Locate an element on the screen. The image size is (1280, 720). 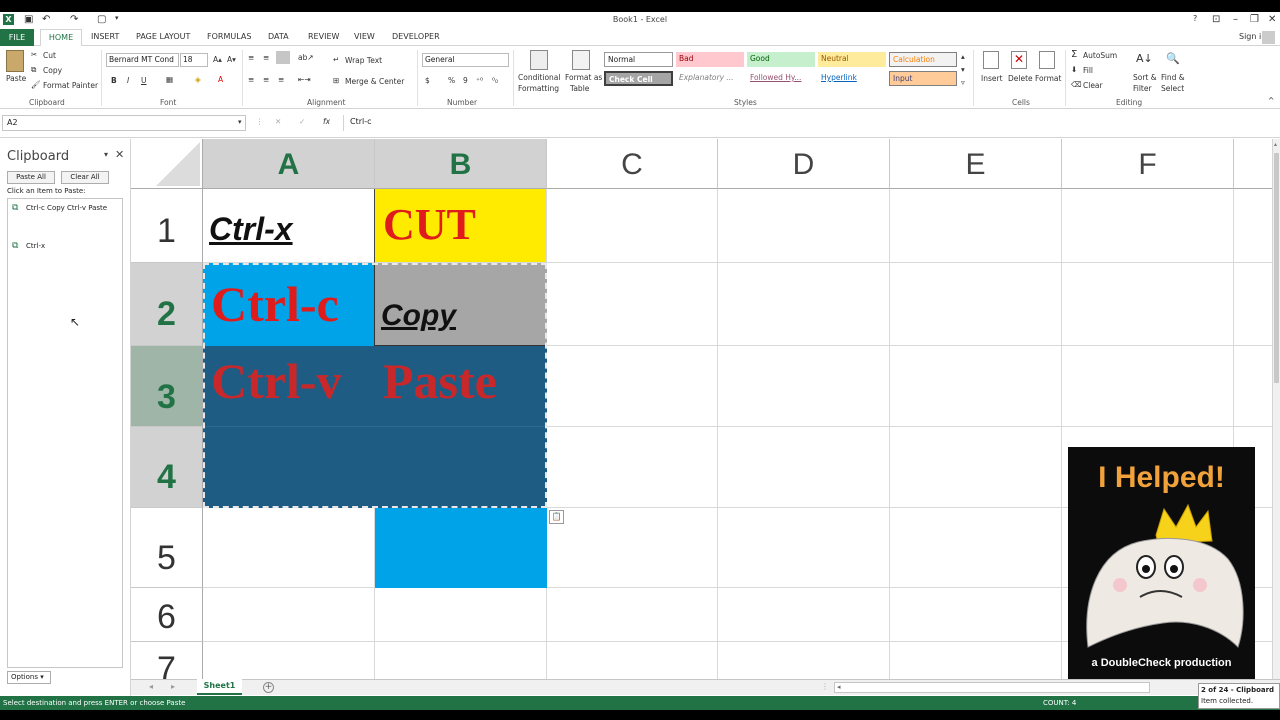
fill-button: Fill is located at coordinates (1088, 70).